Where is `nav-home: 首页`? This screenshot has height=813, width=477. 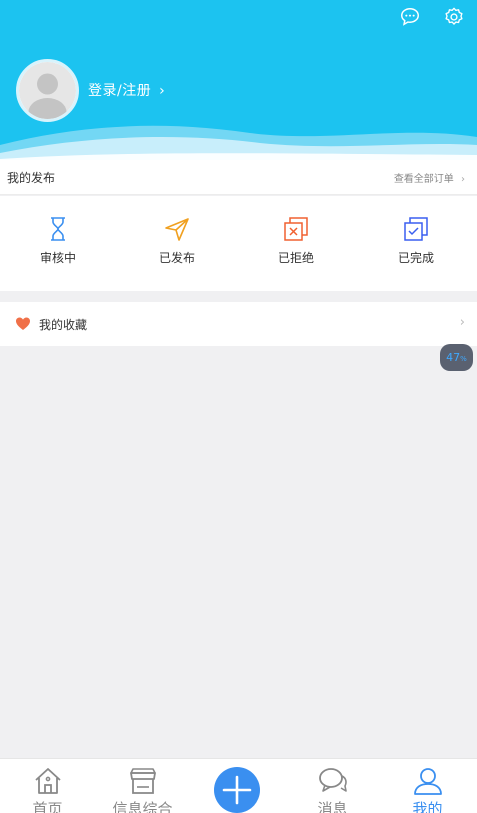 nav-home: 首页 is located at coordinates (47, 789).